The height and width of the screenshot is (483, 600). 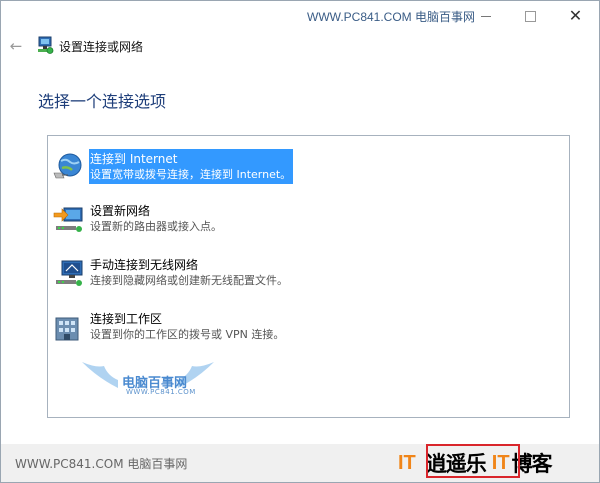 What do you see at coordinates (69, 273) in the screenshot?
I see `wireless-network-icon` at bounding box center [69, 273].